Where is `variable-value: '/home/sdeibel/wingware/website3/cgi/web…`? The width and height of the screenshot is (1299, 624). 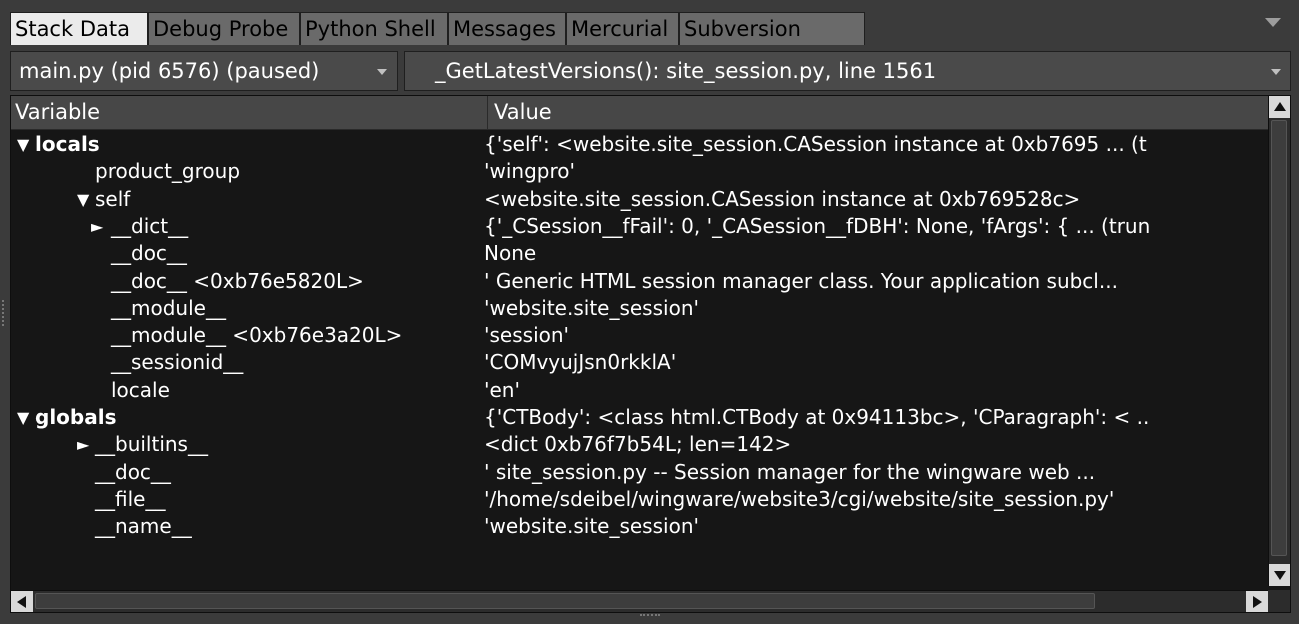
variable-value: '/home/sdeibel/wingware/website3/cgi/web… is located at coordinates (799, 498).